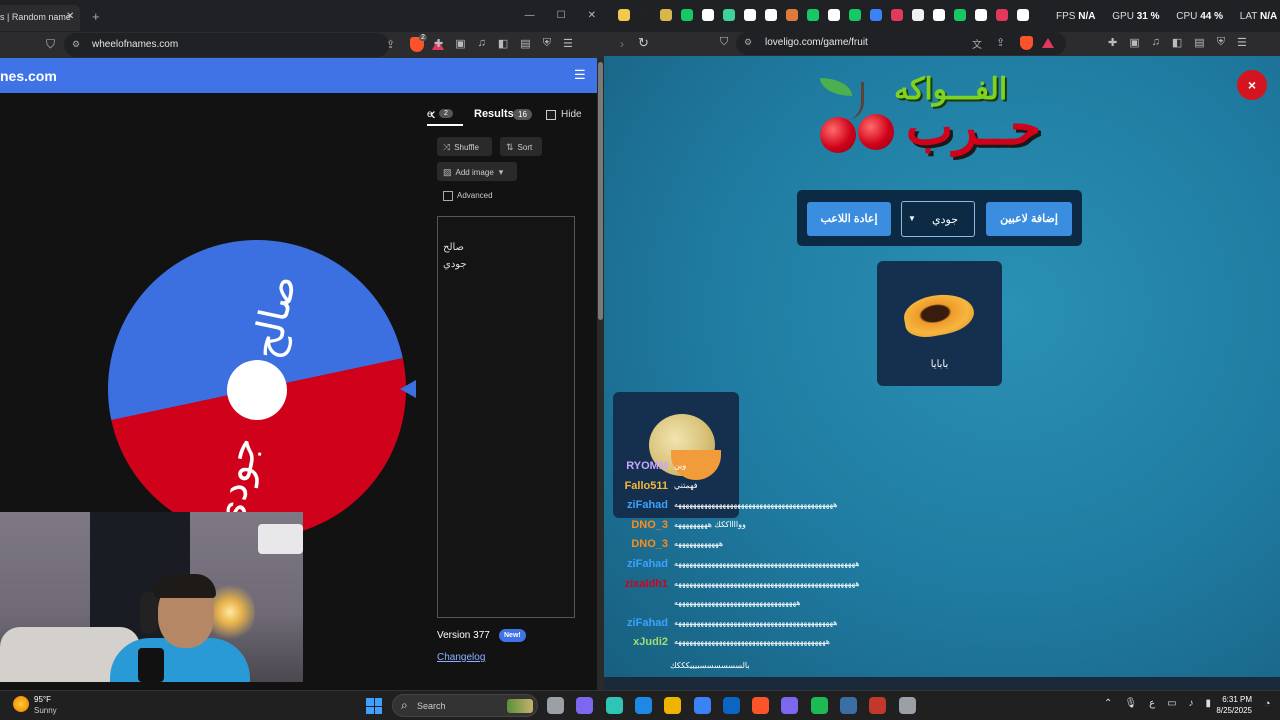  I want to click on taskbar-search: ⌕ Search, so click(465, 705).